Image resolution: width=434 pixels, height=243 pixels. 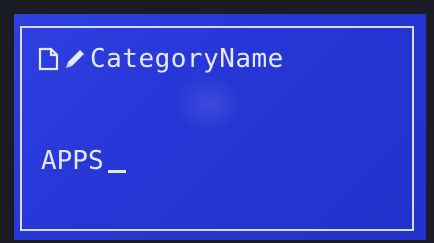 What do you see at coordinates (116, 171) in the screenshot?
I see `text-cursor` at bounding box center [116, 171].